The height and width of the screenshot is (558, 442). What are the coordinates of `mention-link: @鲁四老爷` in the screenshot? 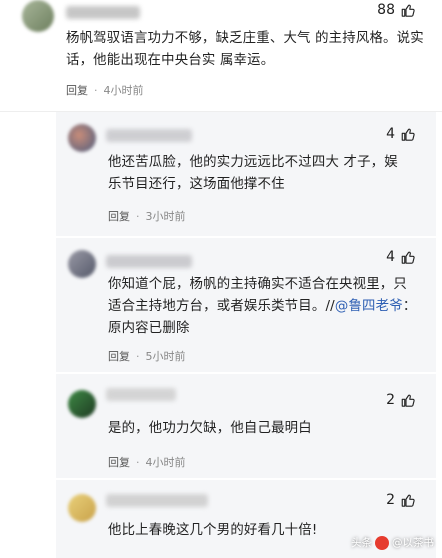 It's located at (369, 306).